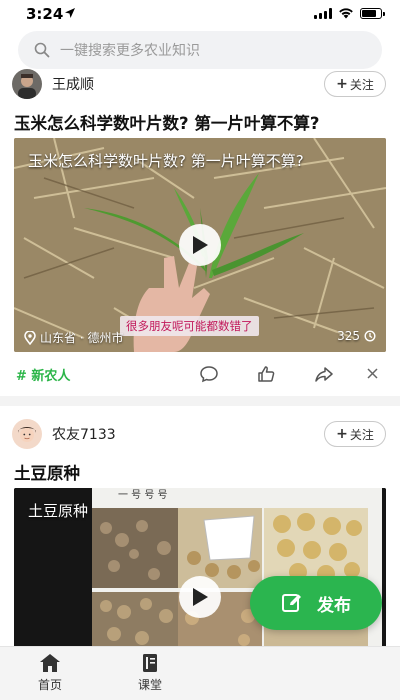 The width and height of the screenshot is (400, 700). Describe the element at coordinates (50, 673) in the screenshot. I see `nav-item-home: 首页` at that location.